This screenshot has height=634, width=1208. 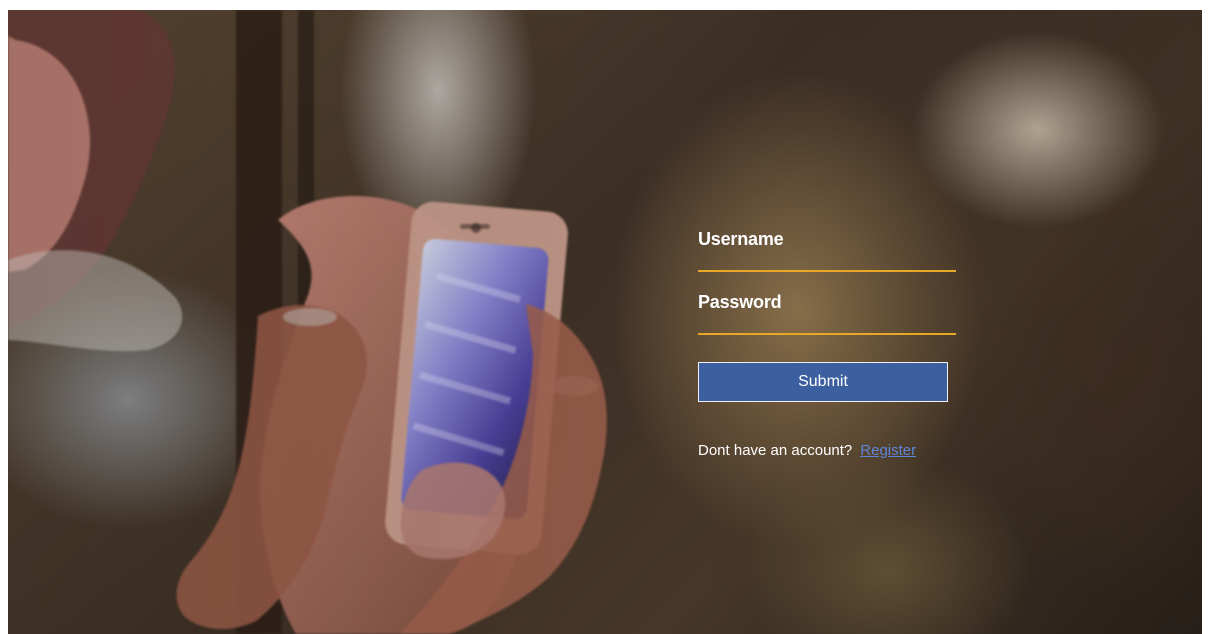 I want to click on account-prompt-text: Dont have an account?, so click(x=775, y=450).